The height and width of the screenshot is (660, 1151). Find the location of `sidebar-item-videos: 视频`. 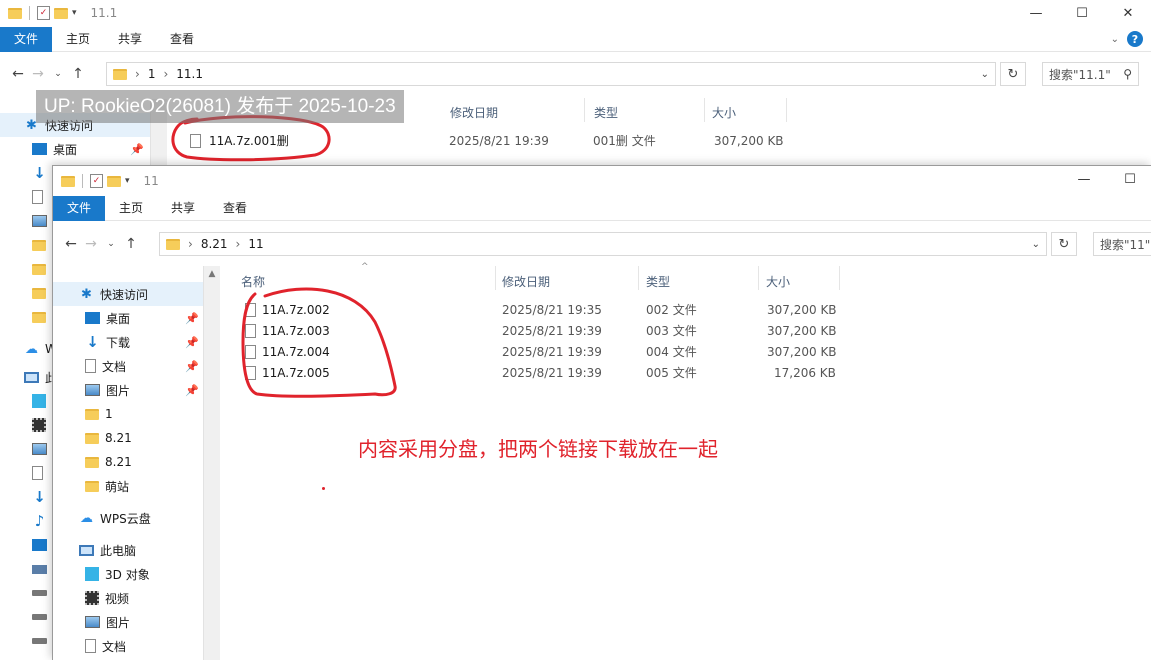

sidebar-item-videos: 视频 is located at coordinates (128, 598).